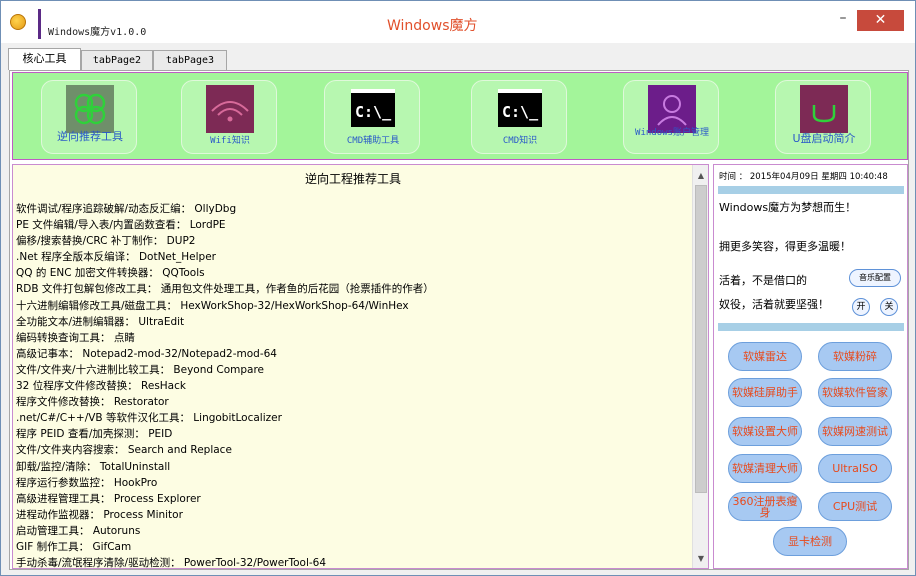  Describe the element at coordinates (855, 506) in the screenshot. I see `cpu-test-button: CPU测试` at that location.